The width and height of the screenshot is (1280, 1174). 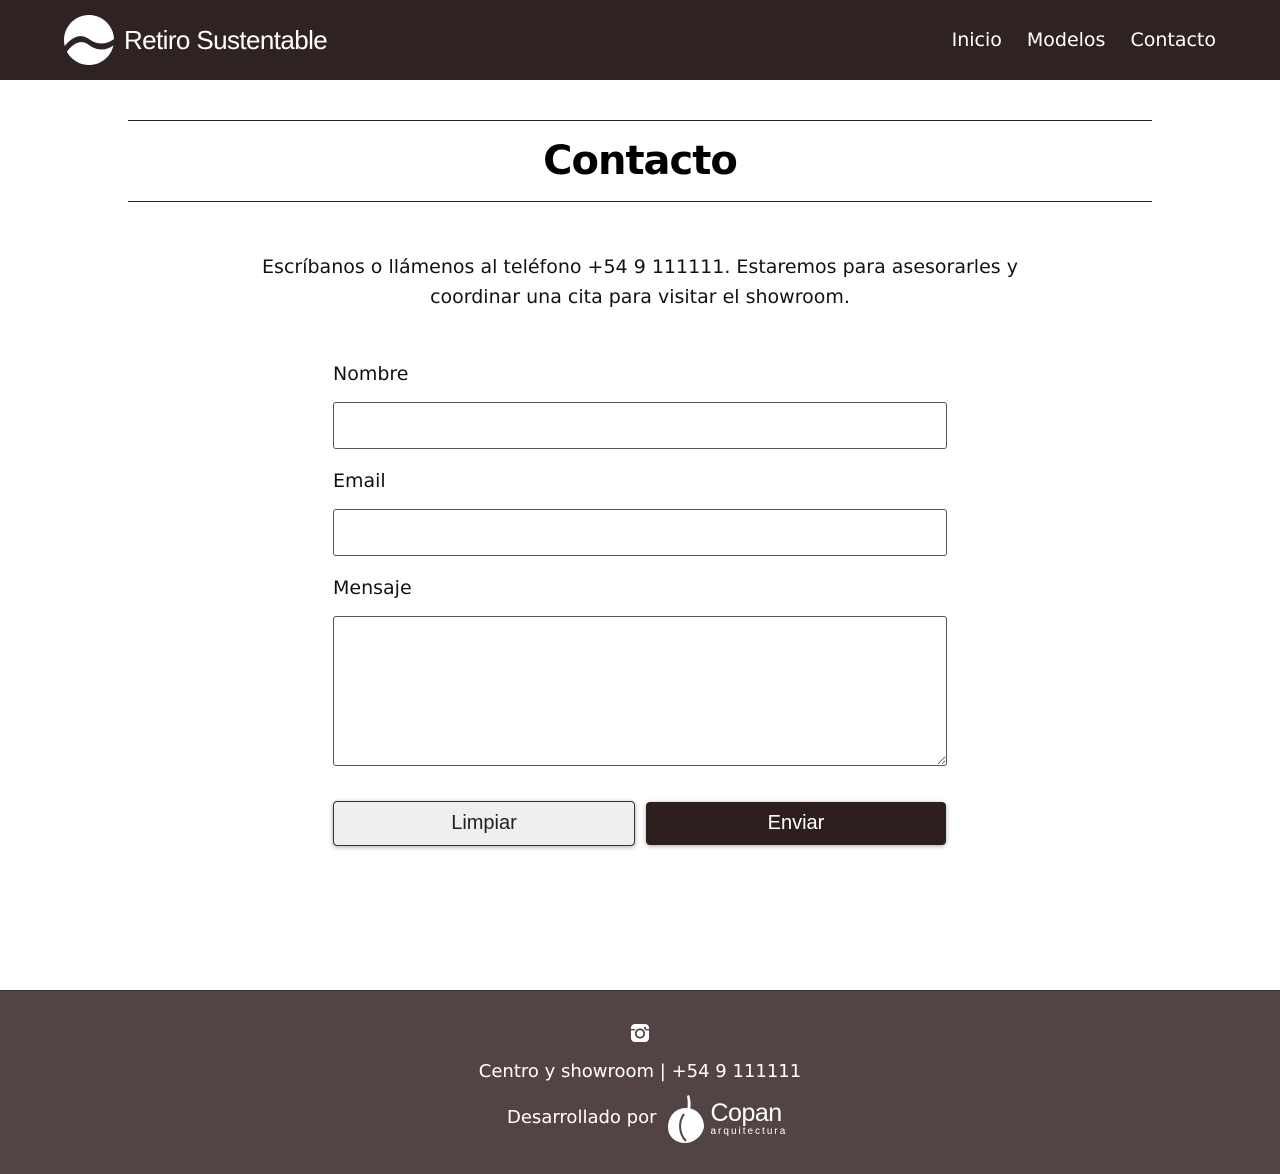 I want to click on message-textarea, so click(x=640, y=691).